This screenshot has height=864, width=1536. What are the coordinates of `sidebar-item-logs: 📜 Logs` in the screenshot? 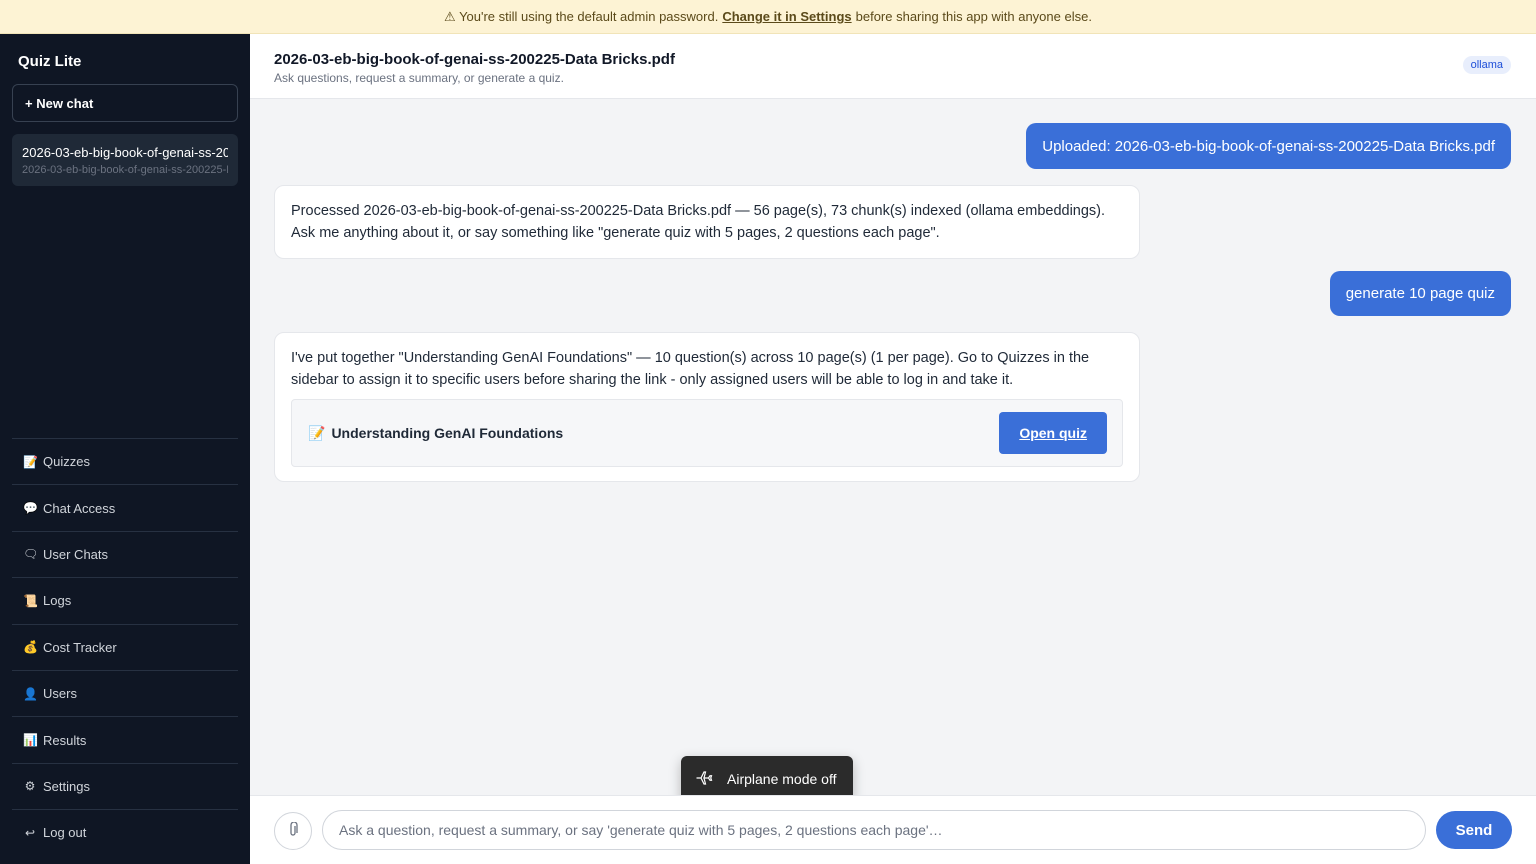 It's located at (125, 600).